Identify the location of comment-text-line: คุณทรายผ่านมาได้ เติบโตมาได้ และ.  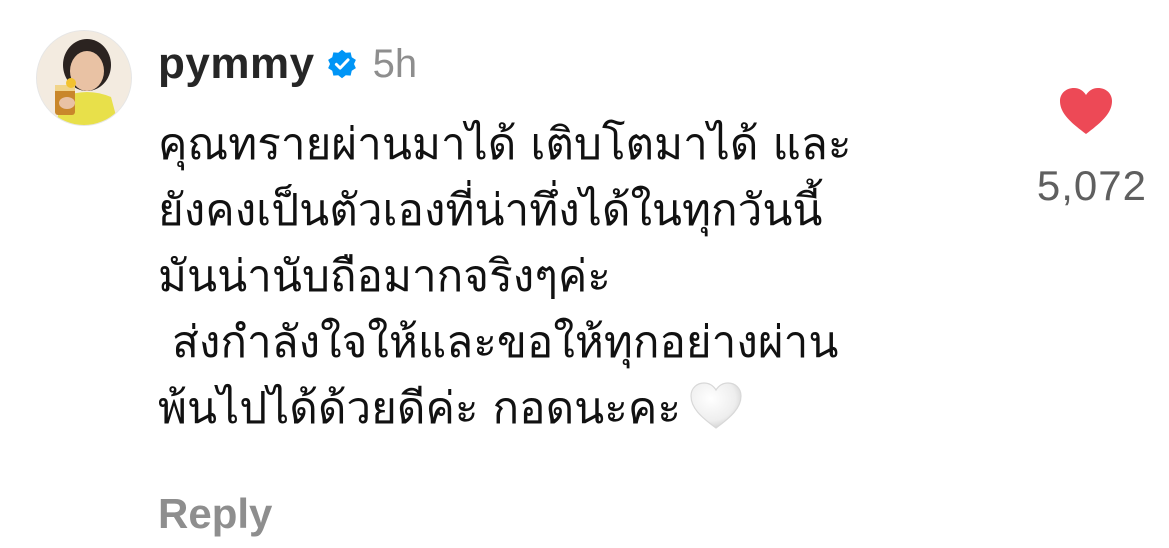
(505, 144).